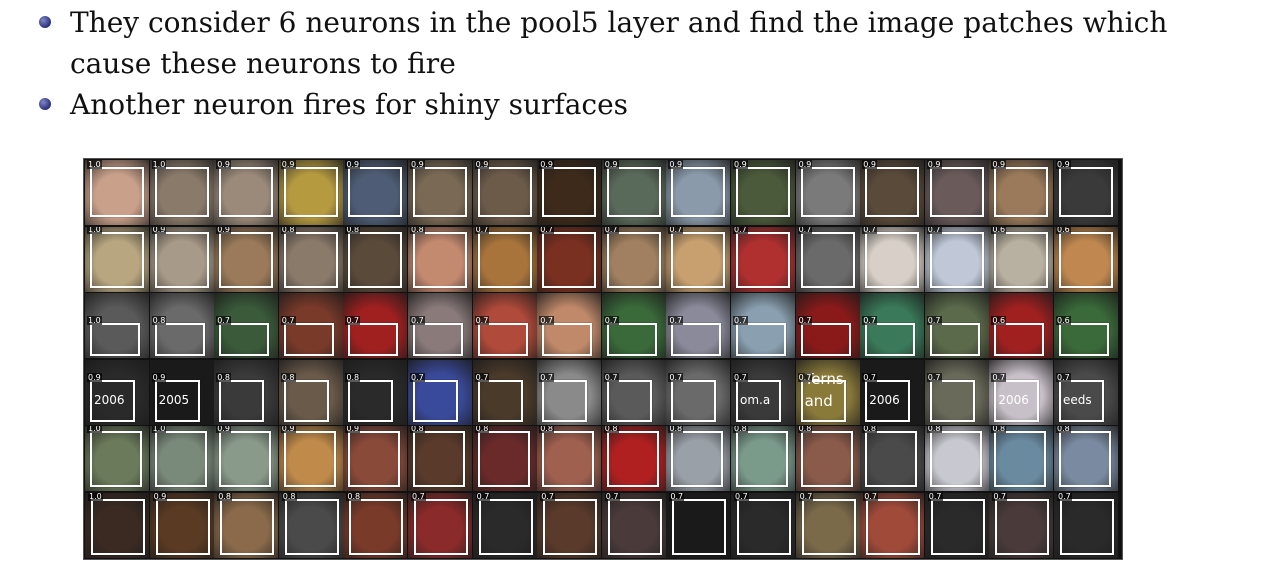 This screenshot has width=1285, height=586. Describe the element at coordinates (1021, 392) in the screenshot. I see `patch-cell: 2006 0.7` at that location.